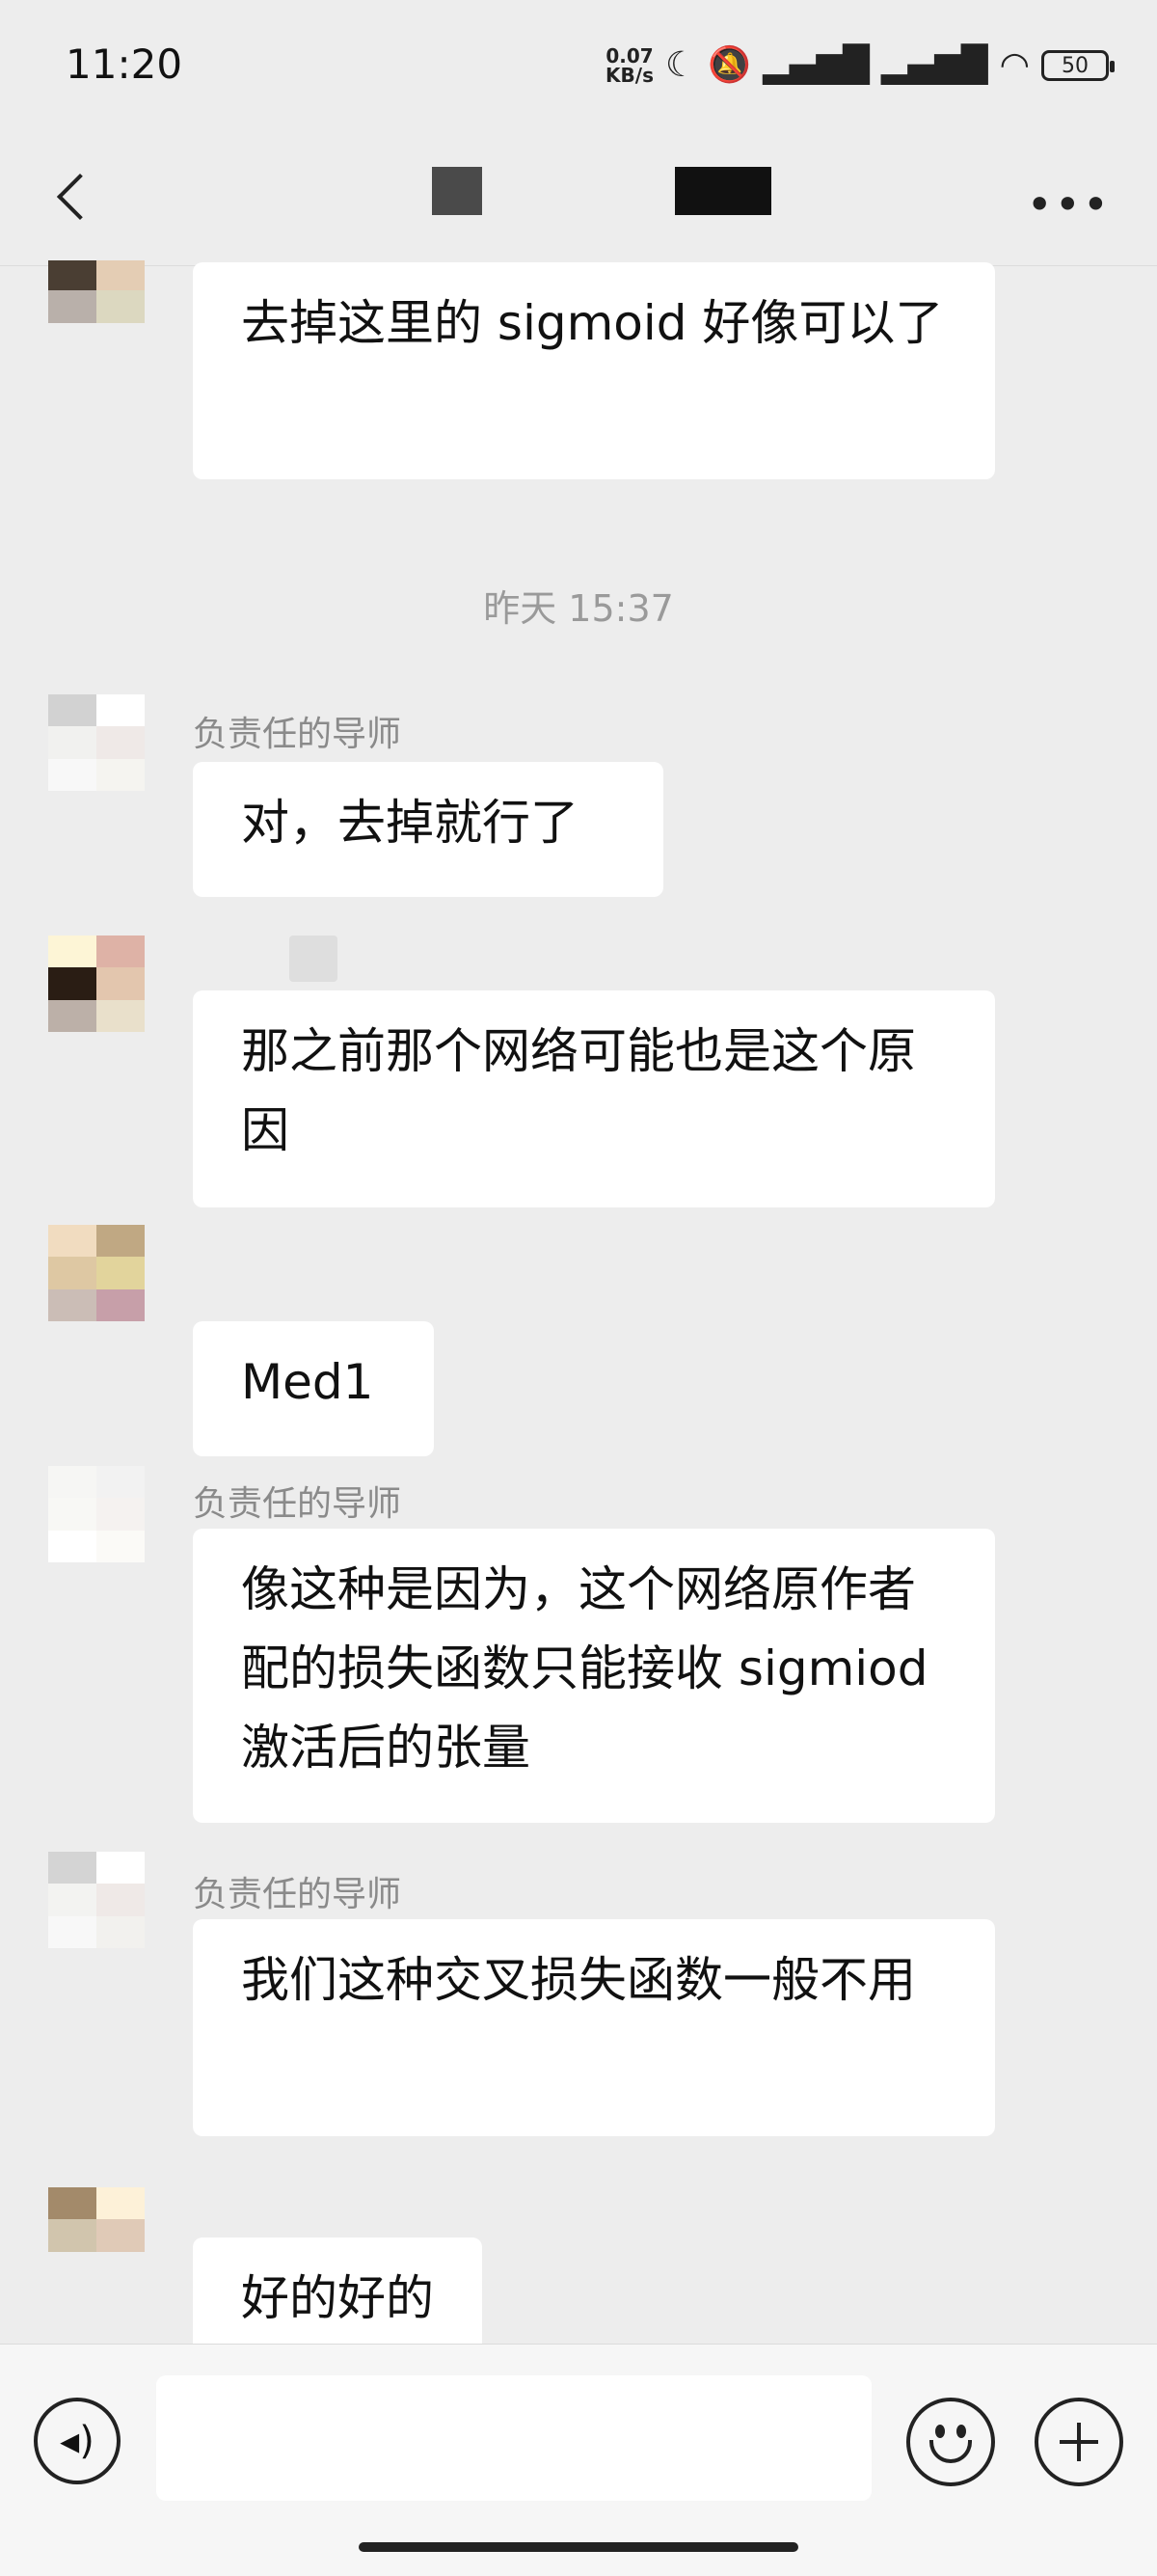 The width and height of the screenshot is (1157, 2576). Describe the element at coordinates (934, 65) in the screenshot. I see `signal-icon-2: ▂▄▆█` at that location.